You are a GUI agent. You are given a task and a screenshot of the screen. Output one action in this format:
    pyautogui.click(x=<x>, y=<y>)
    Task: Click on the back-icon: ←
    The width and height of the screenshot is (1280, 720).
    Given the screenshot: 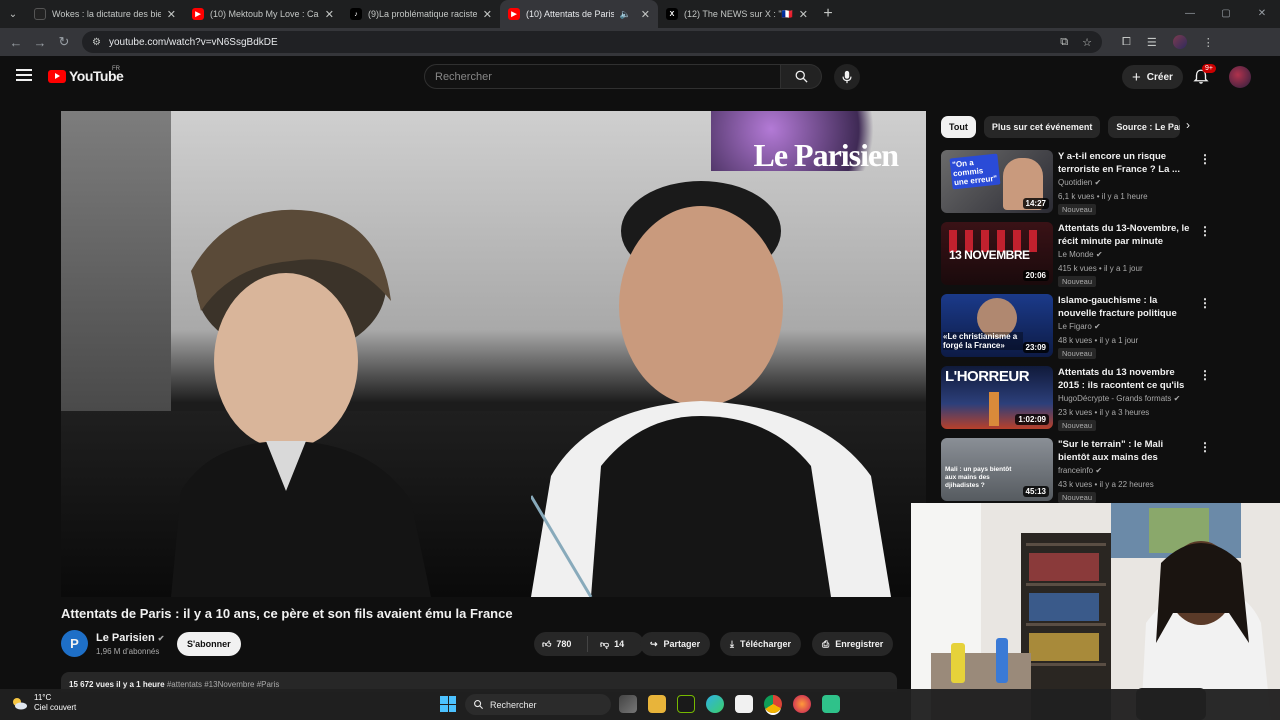 What is the action you would take?
    pyautogui.click(x=16, y=42)
    